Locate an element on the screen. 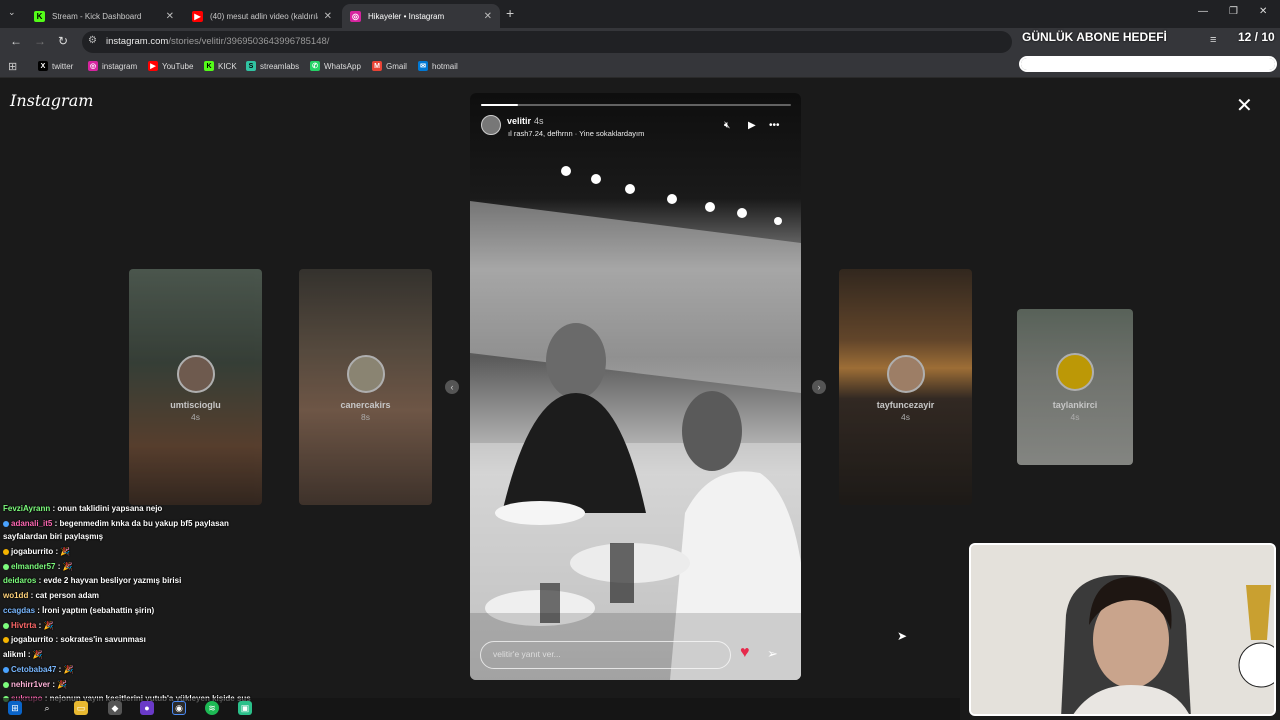  chat-message: wo1dd : cat person adam is located at coordinates (51, 595).